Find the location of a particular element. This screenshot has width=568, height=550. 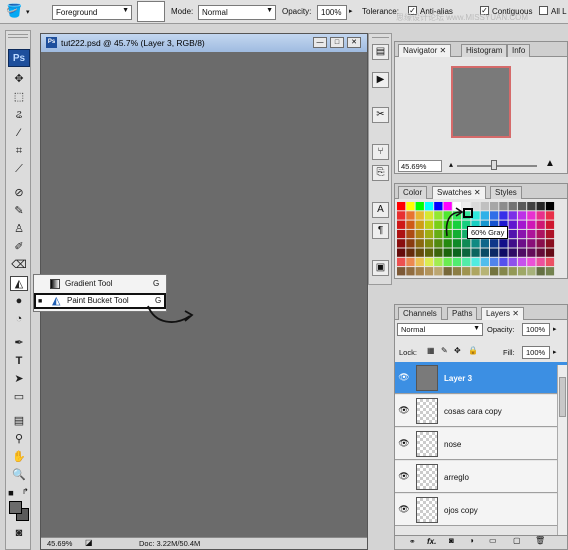

pen-tool-icon: ✒ is located at coordinates (19, 343).